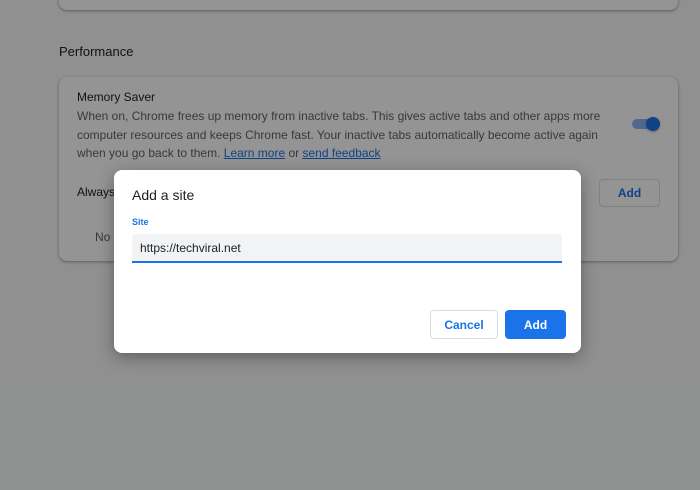  I want to click on site-input, so click(347, 248).